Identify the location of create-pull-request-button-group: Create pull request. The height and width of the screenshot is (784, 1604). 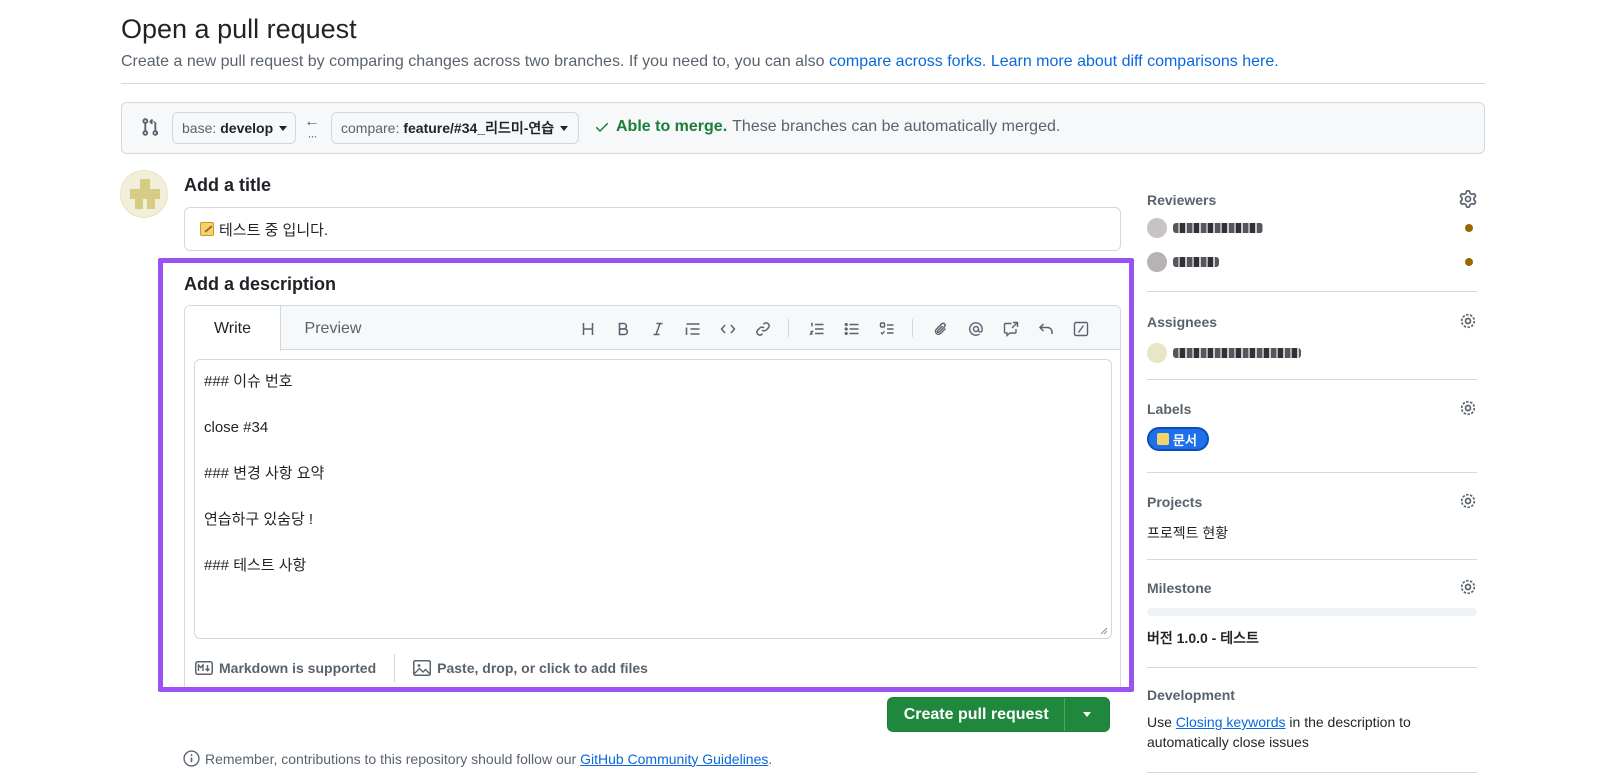
(998, 714).